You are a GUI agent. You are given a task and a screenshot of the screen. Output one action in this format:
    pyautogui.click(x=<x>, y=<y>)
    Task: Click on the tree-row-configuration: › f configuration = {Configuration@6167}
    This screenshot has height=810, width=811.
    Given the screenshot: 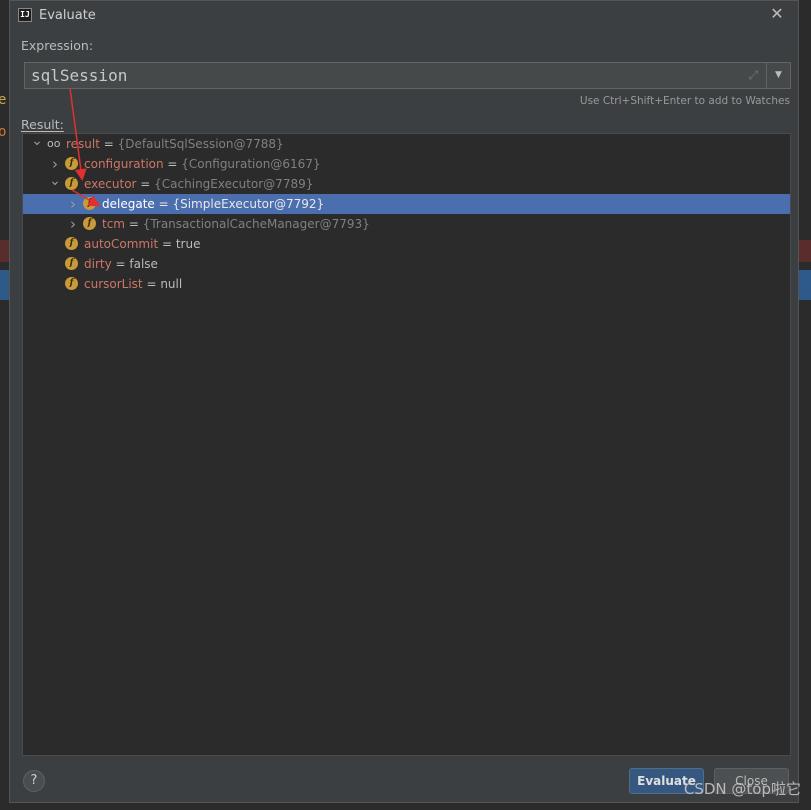 What is the action you would take?
    pyautogui.click(x=406, y=164)
    